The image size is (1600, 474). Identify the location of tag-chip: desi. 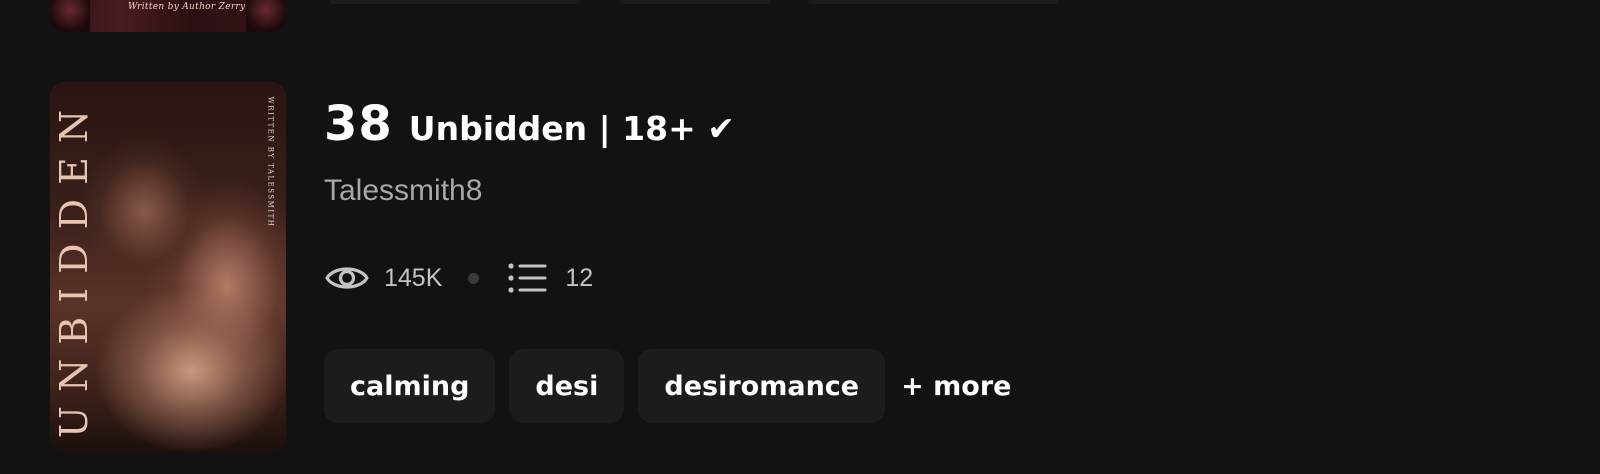
(567, 386).